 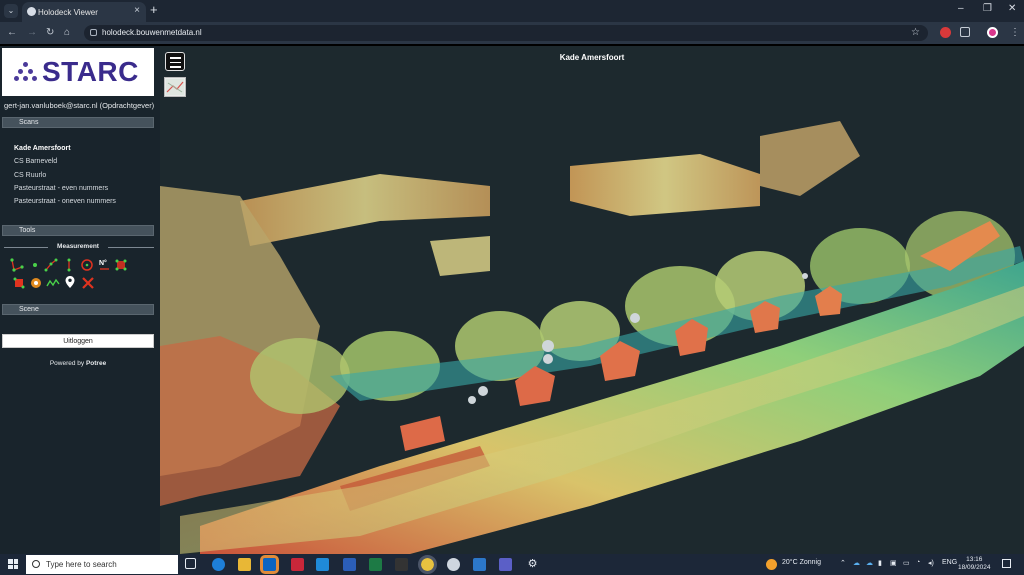 I want to click on powered-prefix: Powered by, so click(x=67, y=363).